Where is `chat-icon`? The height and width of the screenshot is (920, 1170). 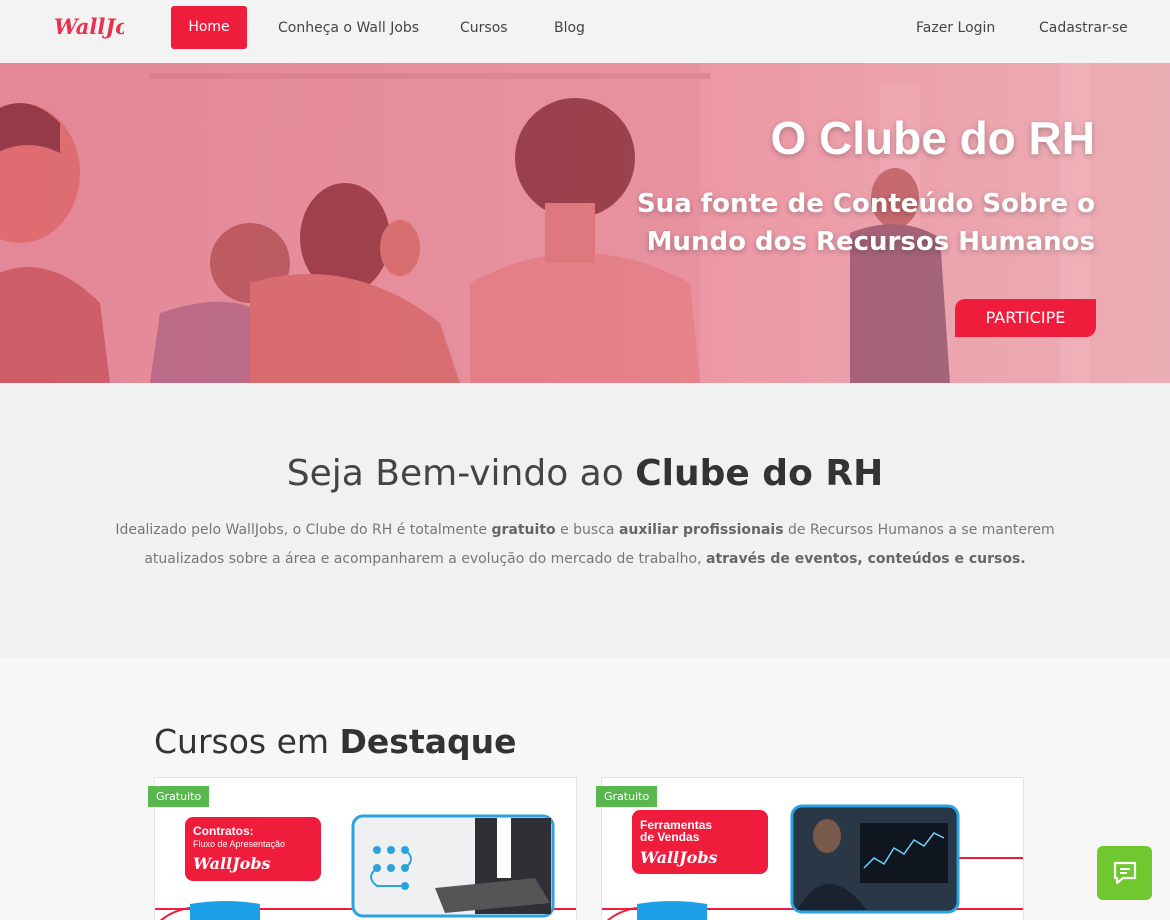 chat-icon is located at coordinates (1124, 873).